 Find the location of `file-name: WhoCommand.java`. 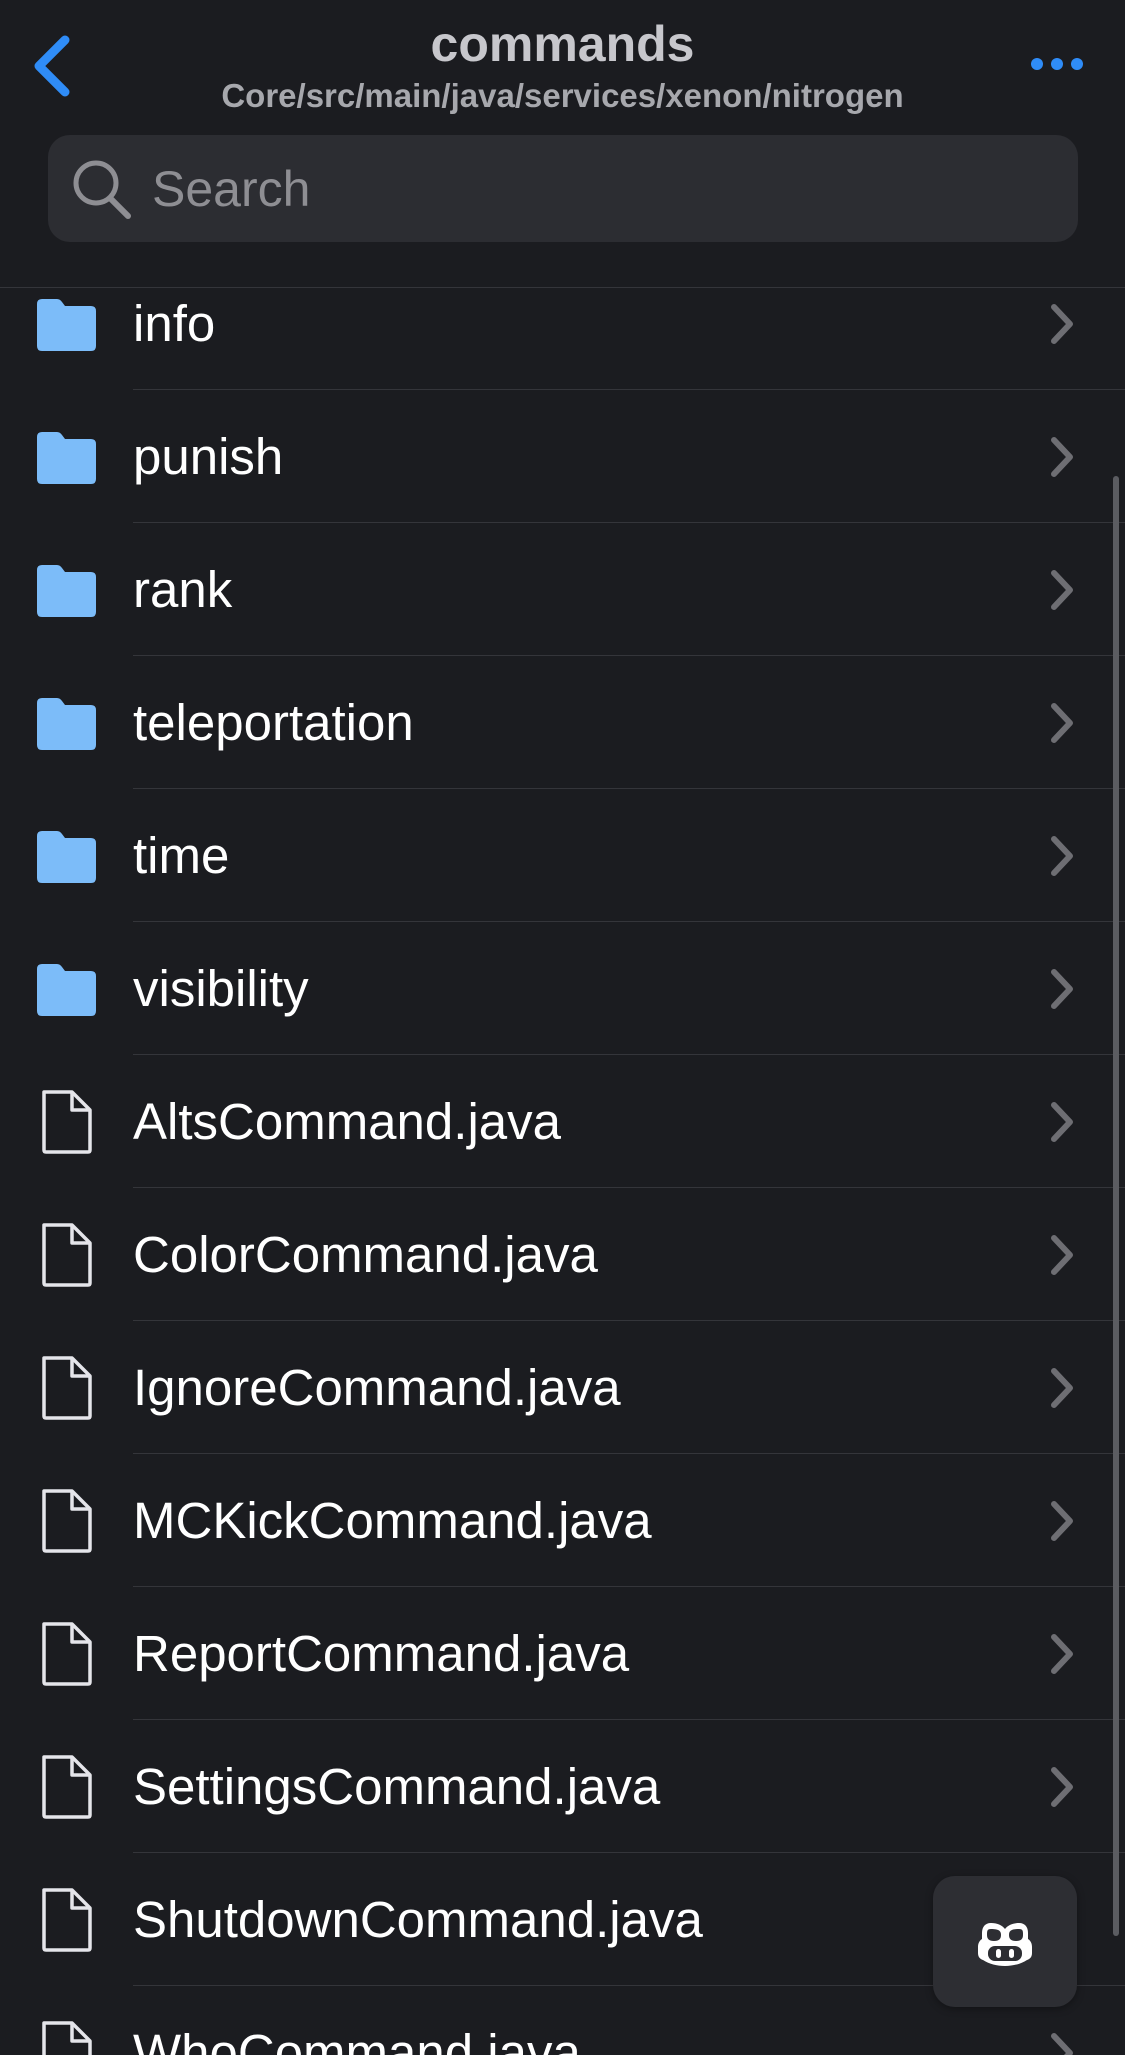

file-name: WhoCommand.java is located at coordinates (357, 2039).